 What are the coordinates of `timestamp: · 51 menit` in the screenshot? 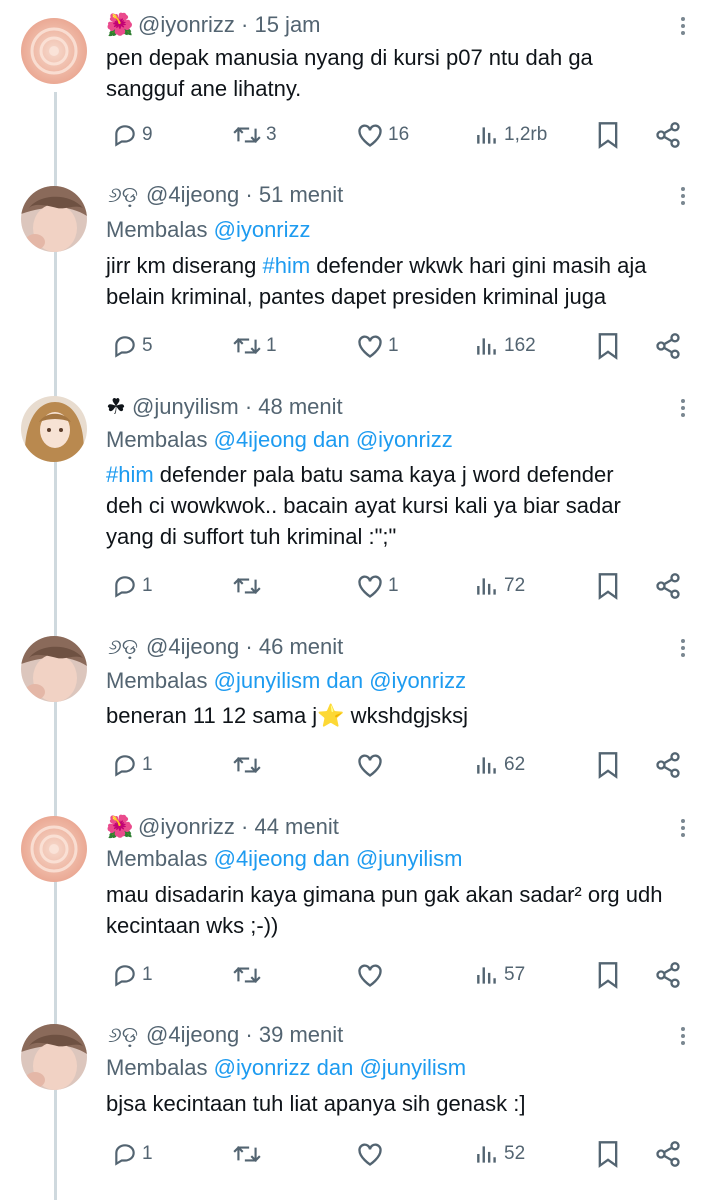 It's located at (294, 194).